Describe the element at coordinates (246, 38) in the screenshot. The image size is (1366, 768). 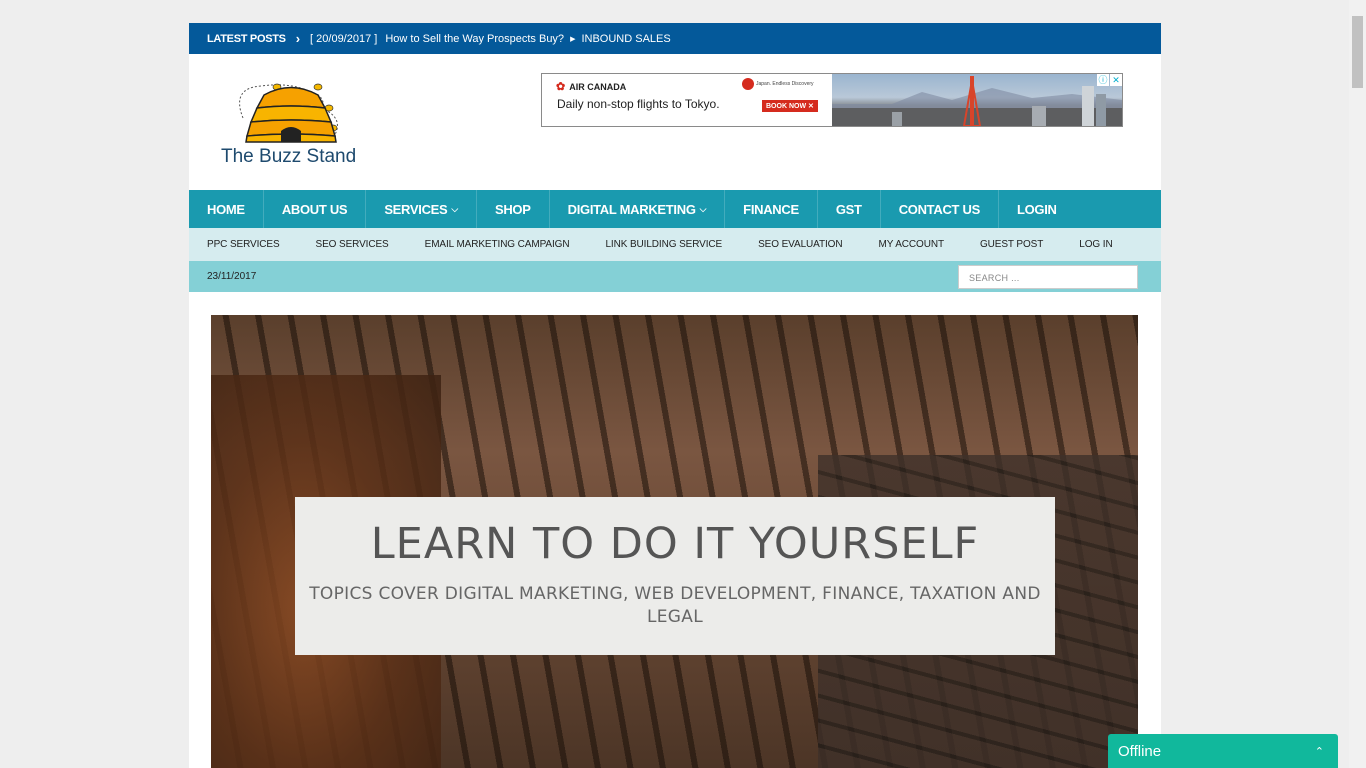
I see `ticker-label: LATEST POSTS` at that location.